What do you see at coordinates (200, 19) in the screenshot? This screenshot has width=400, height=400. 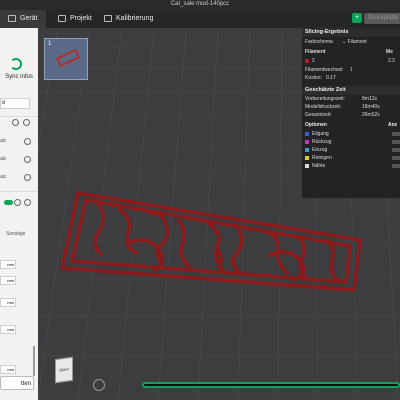 I see `top-toolbar: Gerät Projekt Kalibrierung + Druckplatte` at bounding box center [200, 19].